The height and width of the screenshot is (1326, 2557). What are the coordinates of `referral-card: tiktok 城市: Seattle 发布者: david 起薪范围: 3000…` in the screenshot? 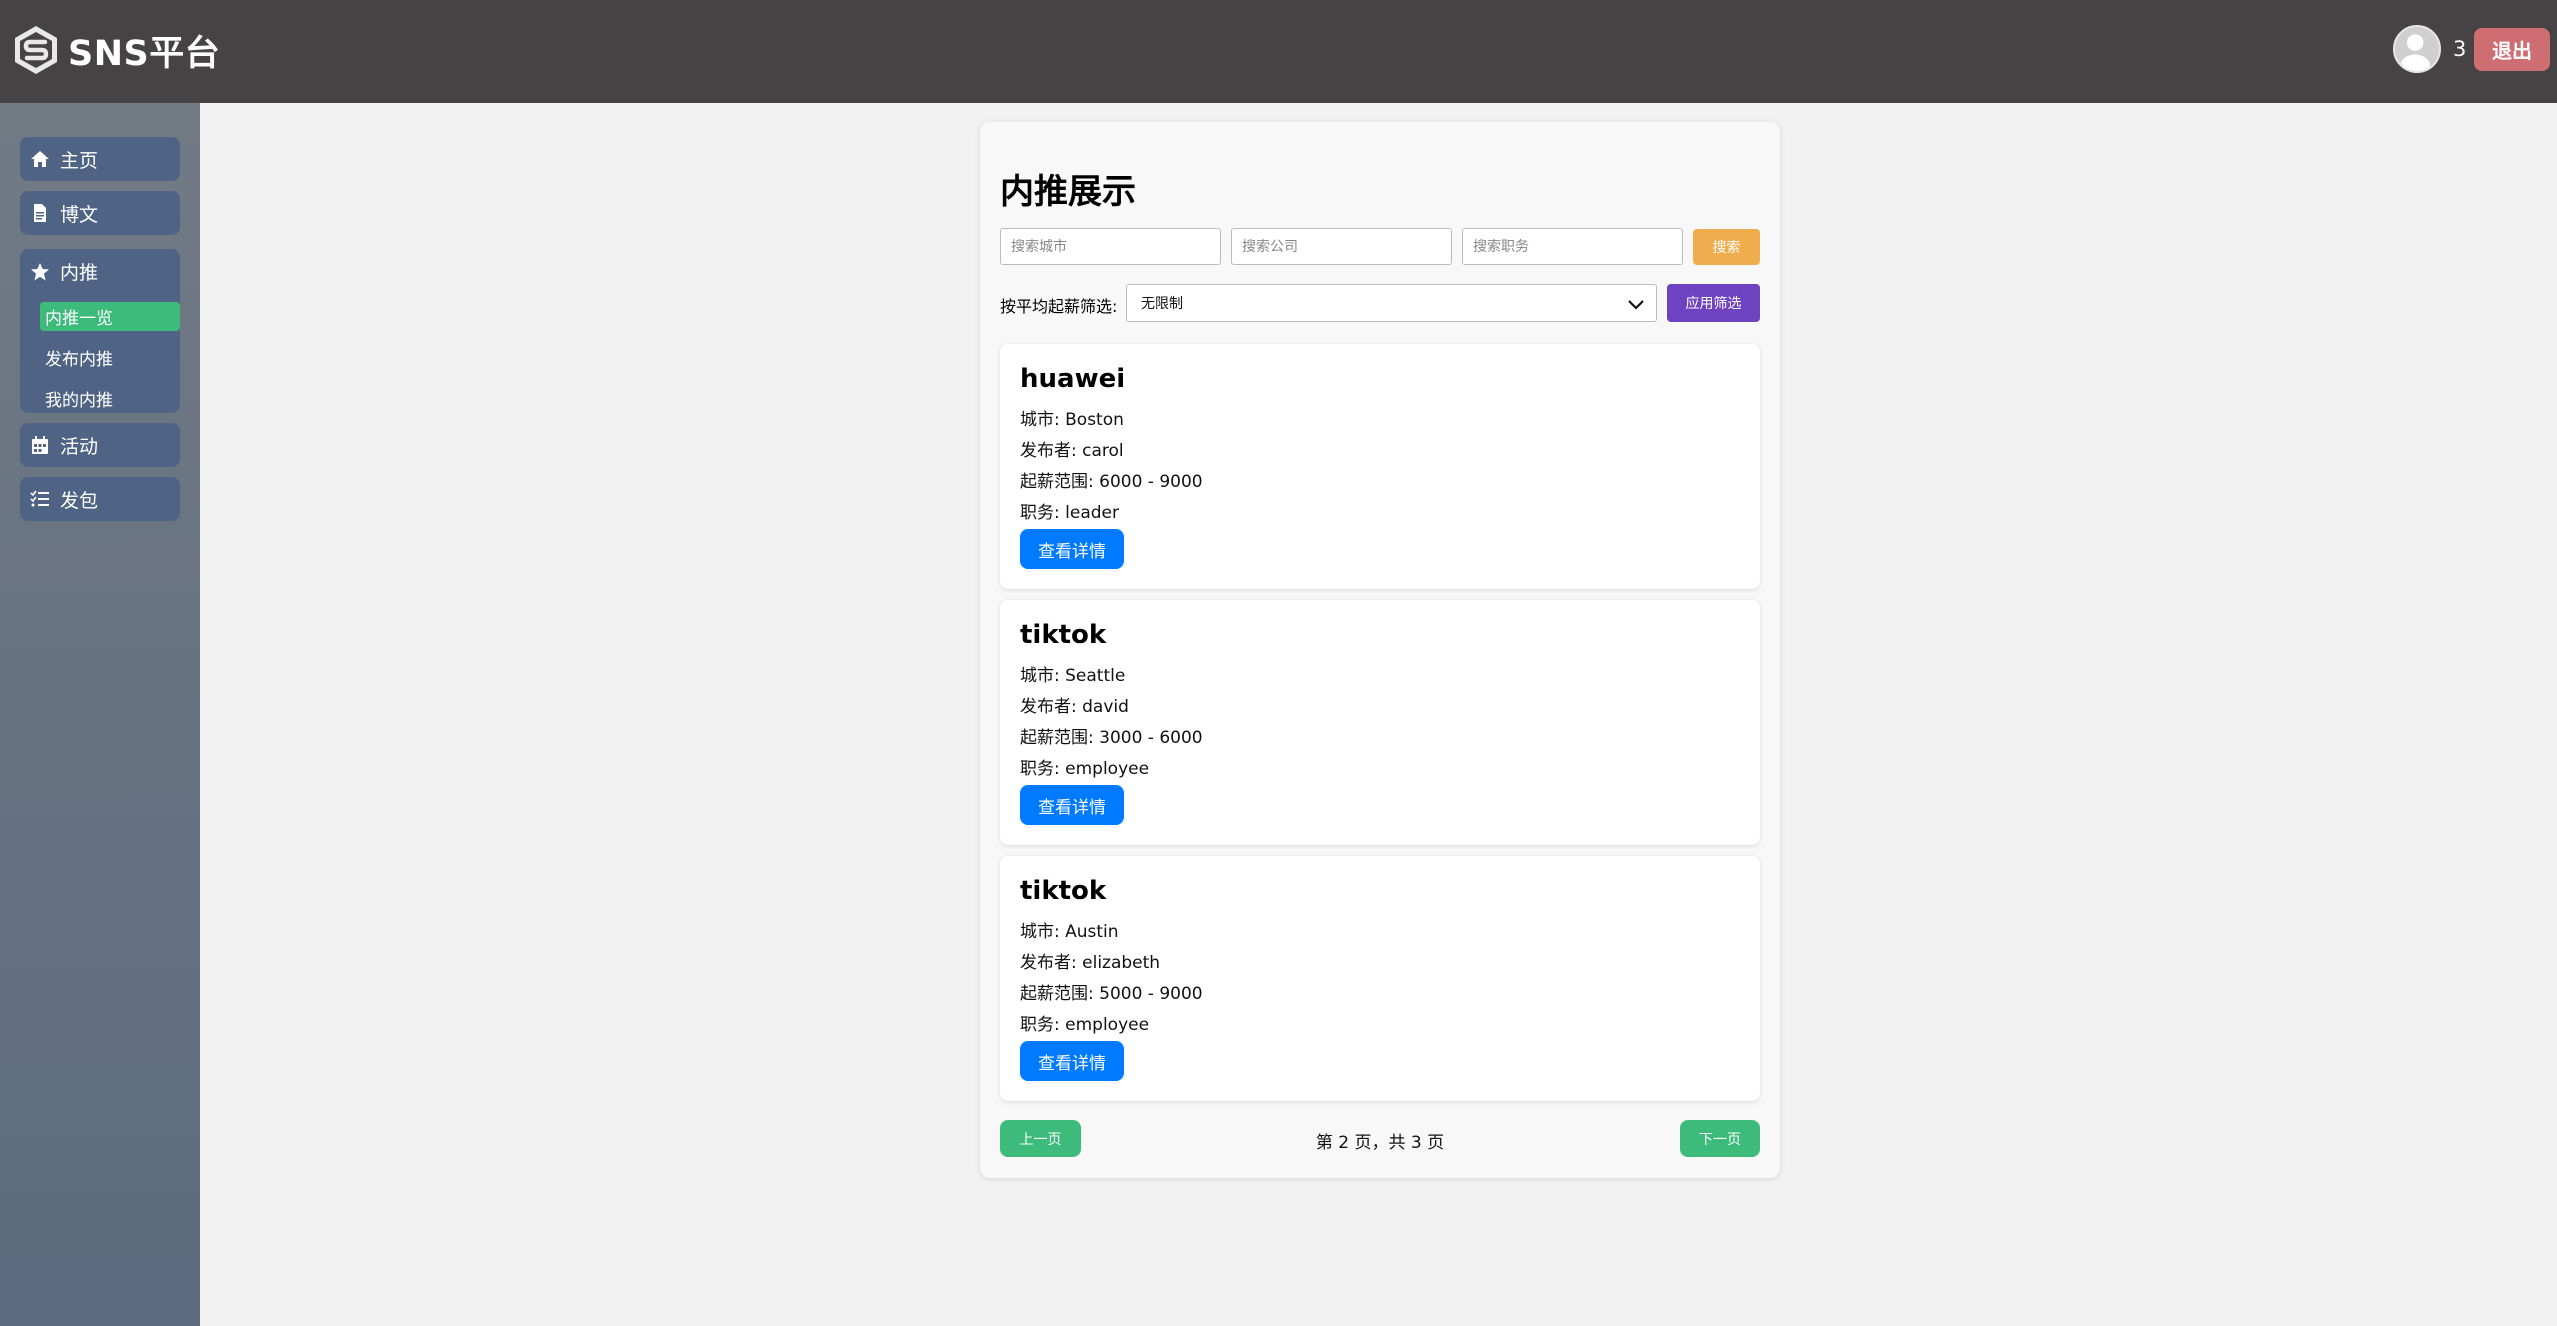 It's located at (1380, 722).